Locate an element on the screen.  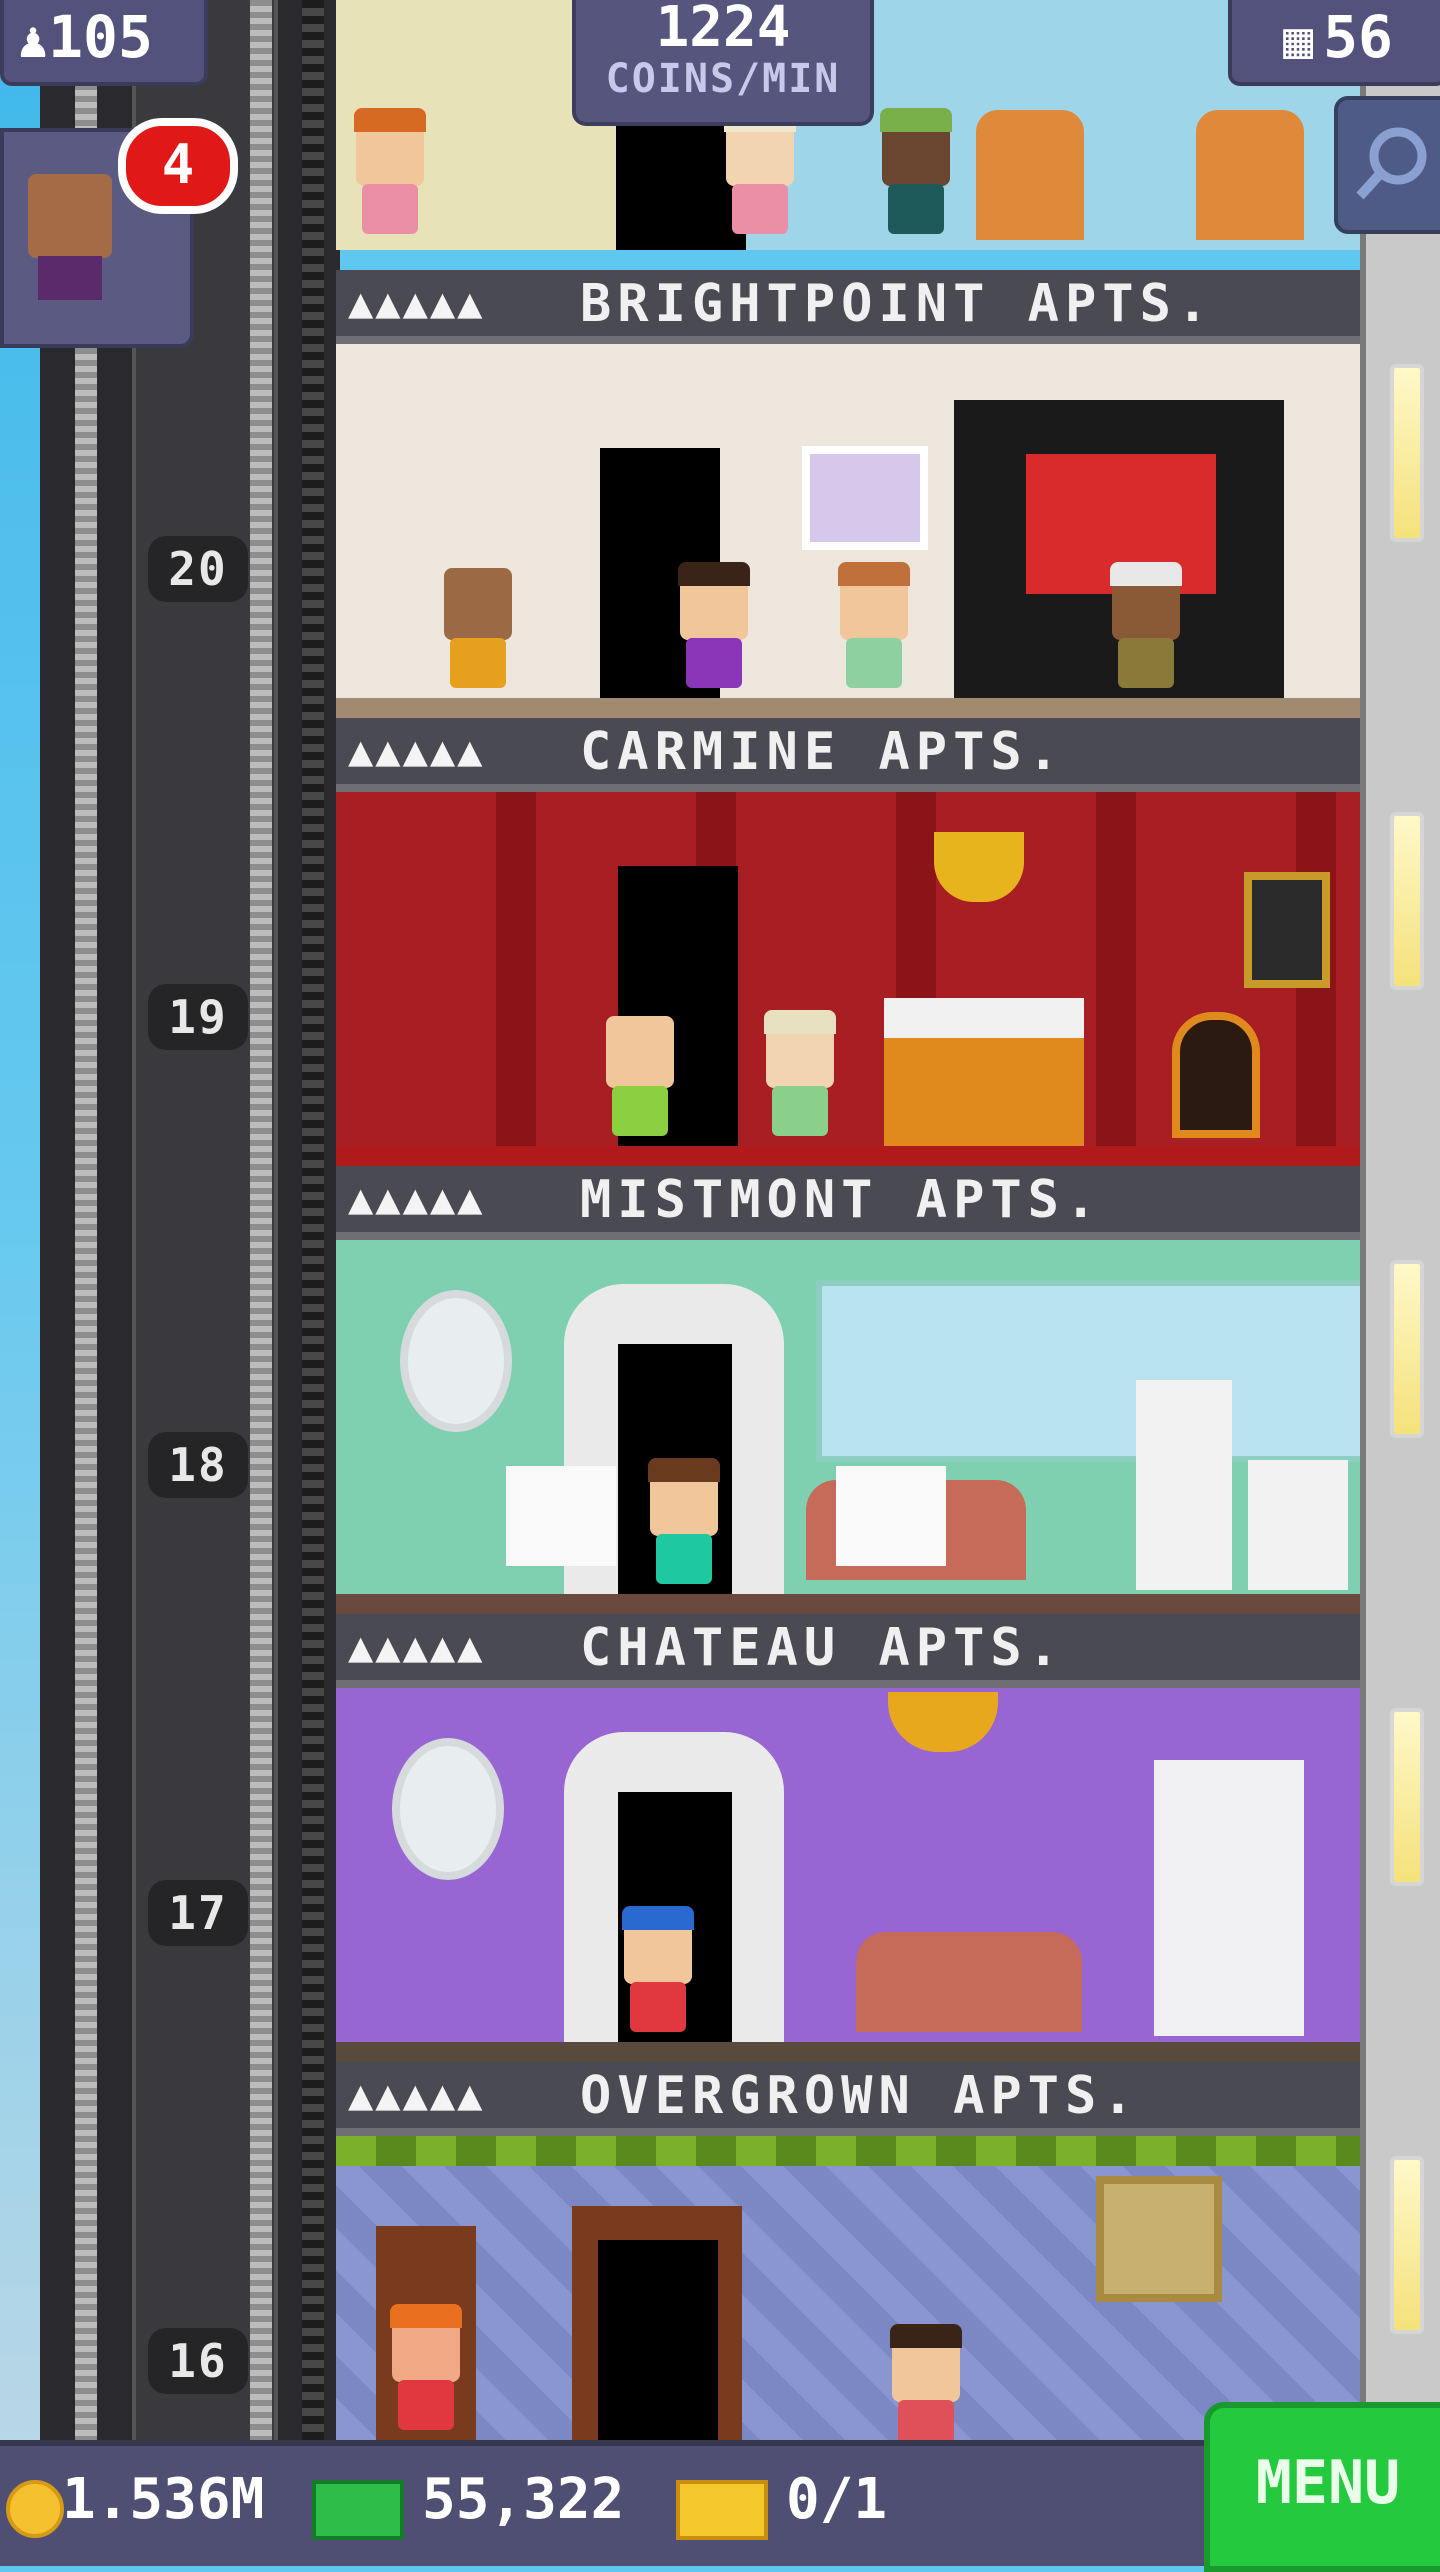
floor-number-17: 17 is located at coordinates (198, 1913).